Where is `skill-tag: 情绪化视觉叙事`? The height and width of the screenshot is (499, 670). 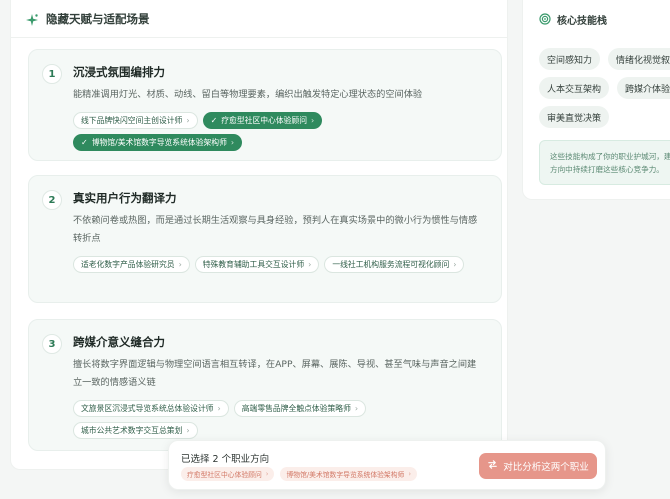
skill-tag: 情绪化视觉叙事 is located at coordinates (639, 59).